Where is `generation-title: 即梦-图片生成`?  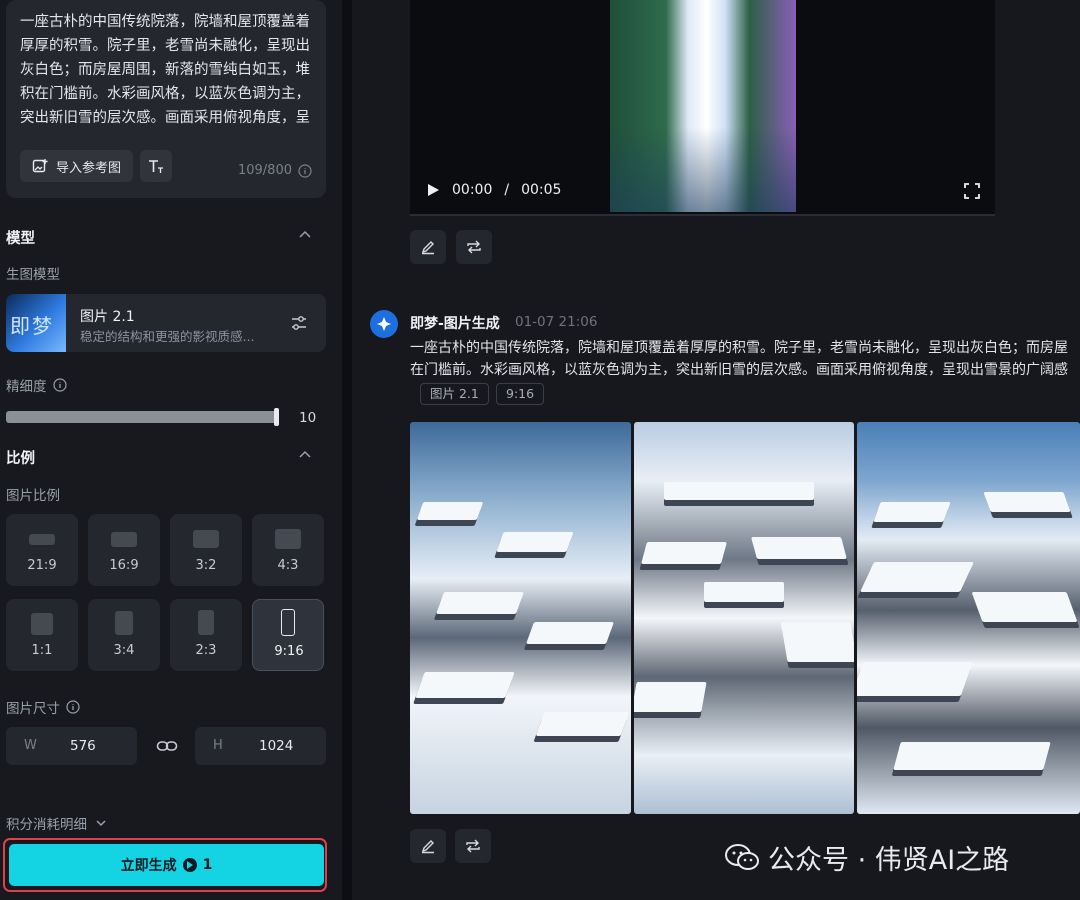 generation-title: 即梦-图片生成 is located at coordinates (455, 324).